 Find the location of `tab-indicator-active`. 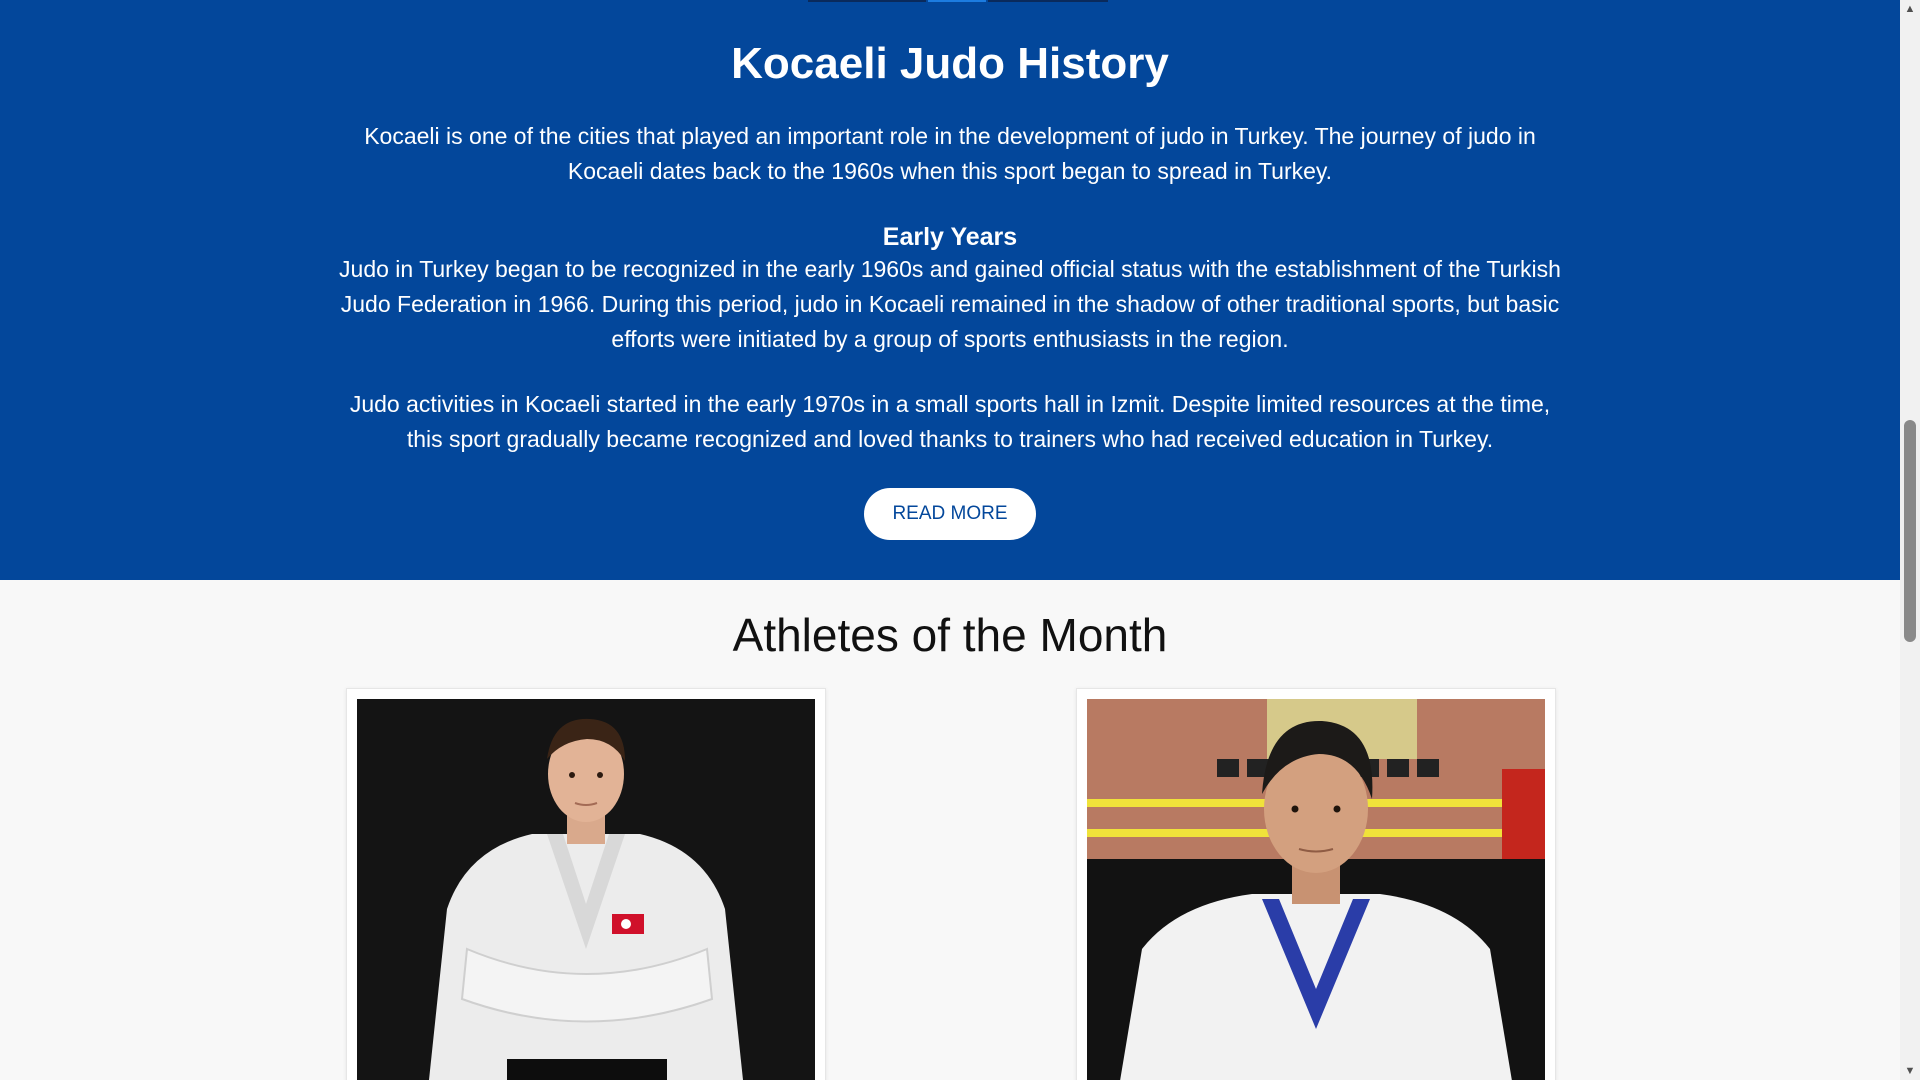

tab-indicator-active is located at coordinates (957, 1).